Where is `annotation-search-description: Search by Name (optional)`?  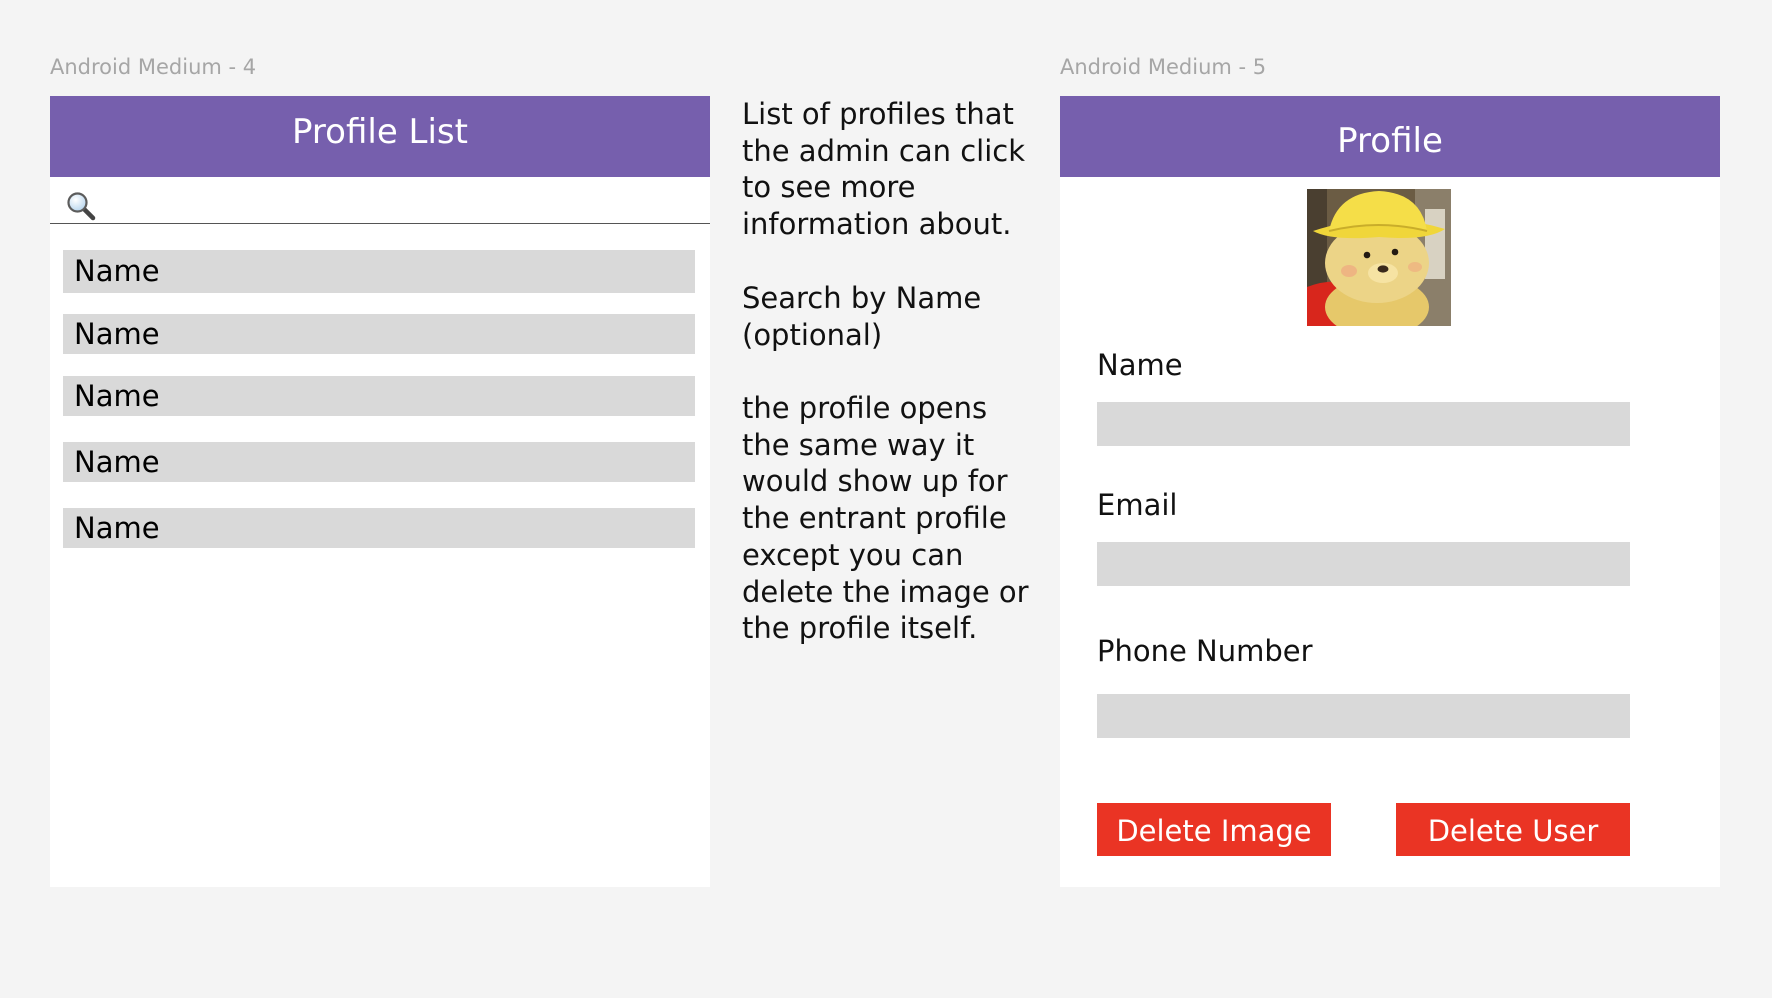 annotation-search-description: Search by Name (optional) is located at coordinates (862, 316).